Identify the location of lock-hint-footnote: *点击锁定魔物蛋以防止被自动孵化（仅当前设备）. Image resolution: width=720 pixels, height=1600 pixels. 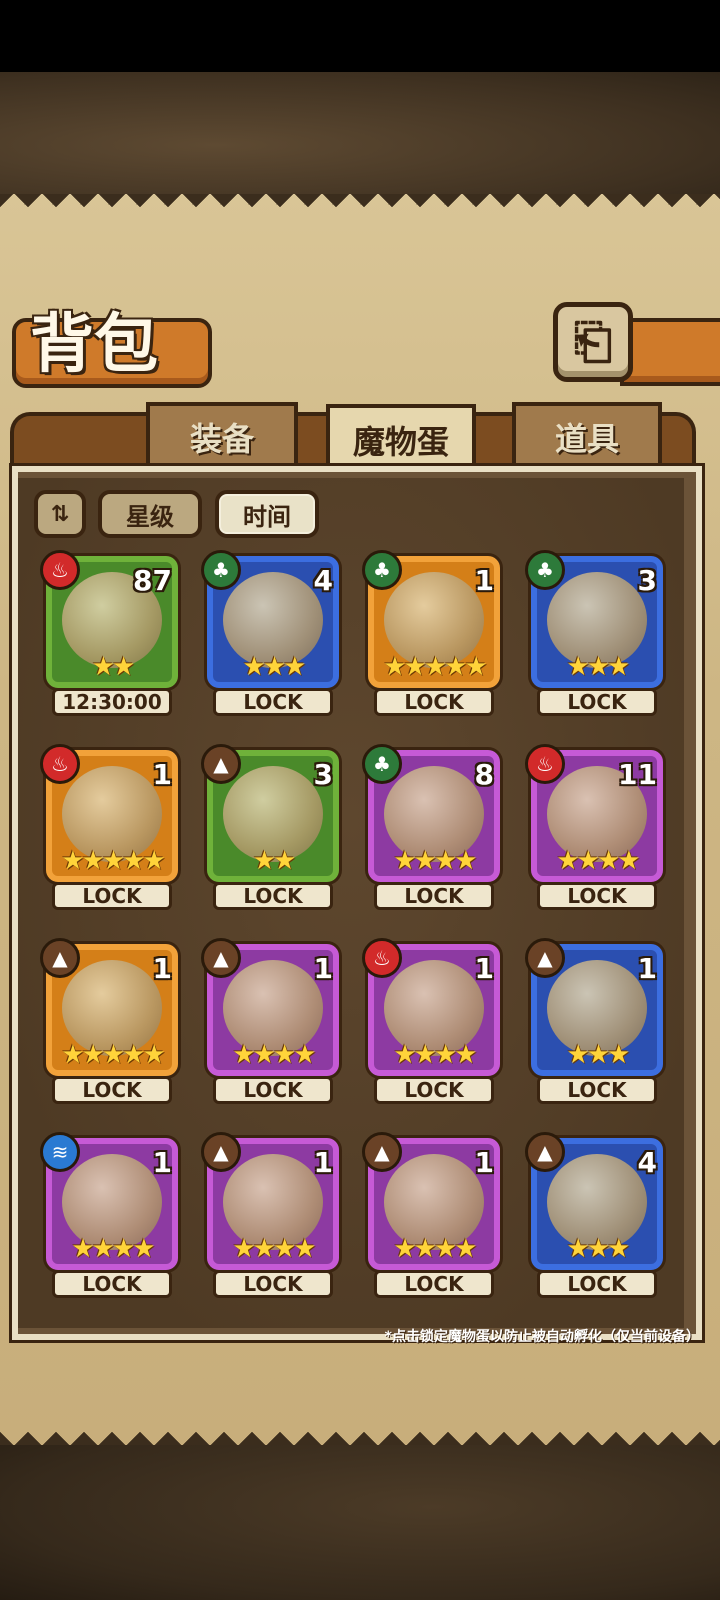
(542, 1337).